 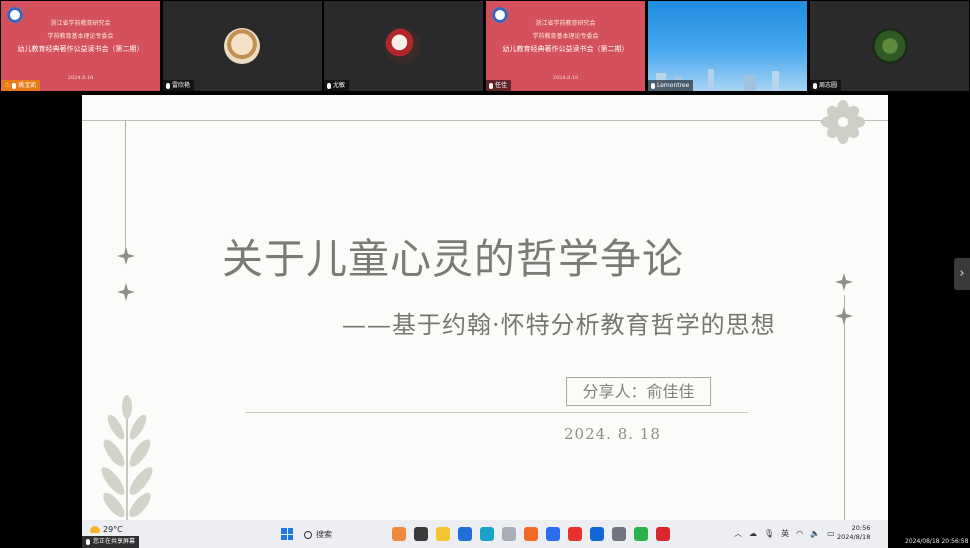 I want to click on participant-tile-3: 尤敏, so click(x=403, y=46).